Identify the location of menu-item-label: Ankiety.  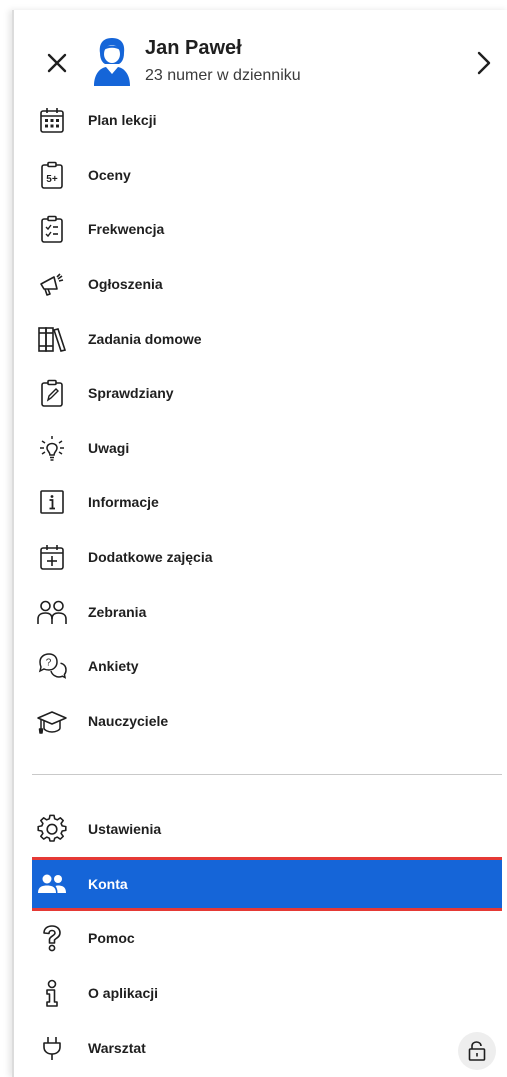
(113, 666).